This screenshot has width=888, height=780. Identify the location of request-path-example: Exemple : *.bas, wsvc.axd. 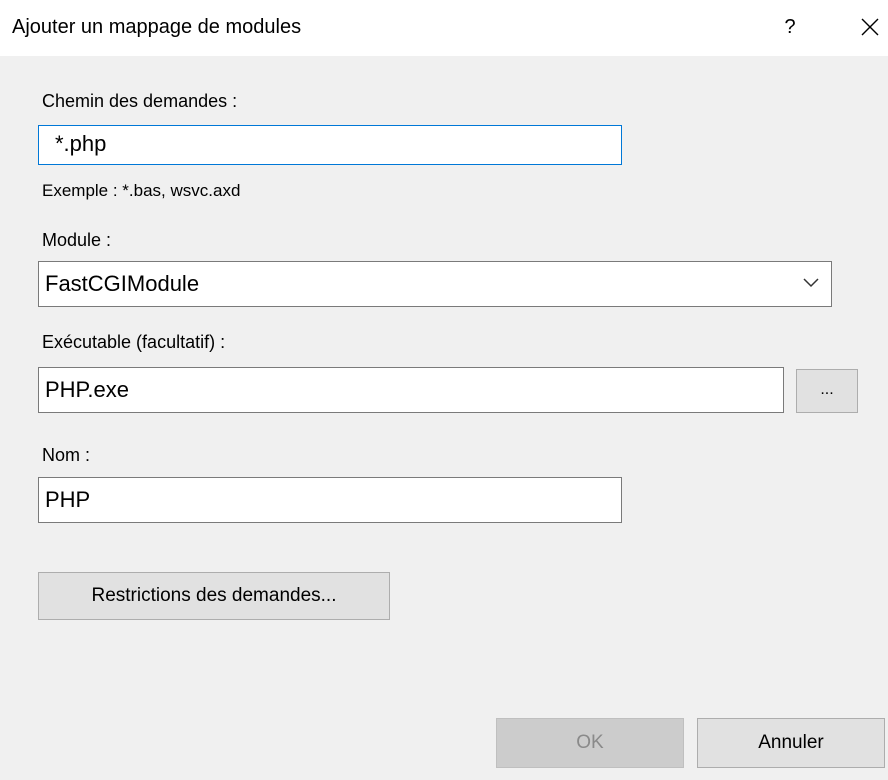
(141, 190).